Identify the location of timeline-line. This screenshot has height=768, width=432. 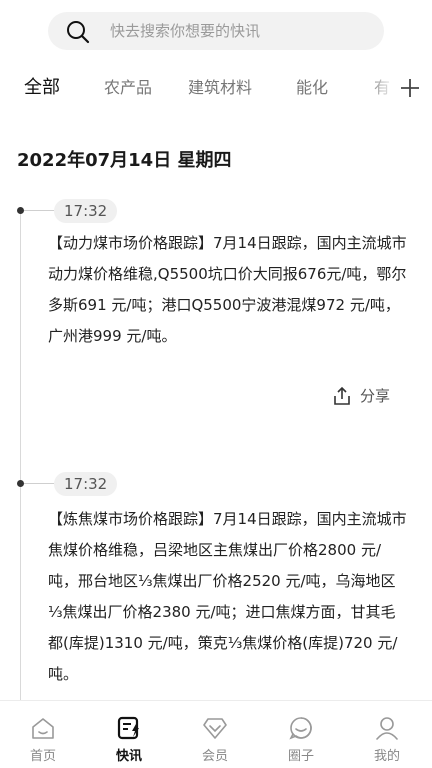
(20, 455).